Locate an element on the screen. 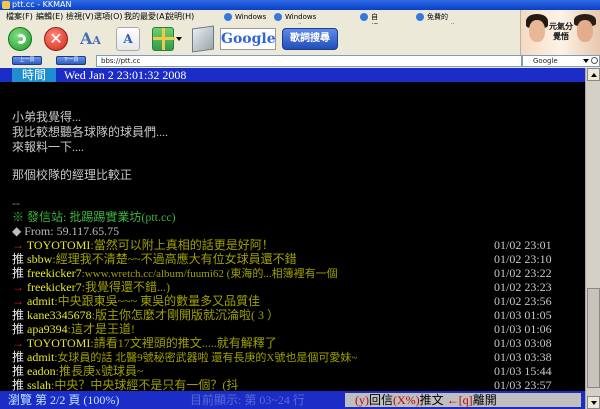 The height and width of the screenshot is (409, 600). link-windows-media: Windows Media is located at coordinates (295, 21).